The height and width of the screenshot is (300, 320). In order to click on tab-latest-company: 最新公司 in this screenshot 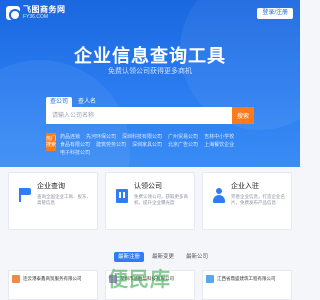, I will do `click(197, 257)`.